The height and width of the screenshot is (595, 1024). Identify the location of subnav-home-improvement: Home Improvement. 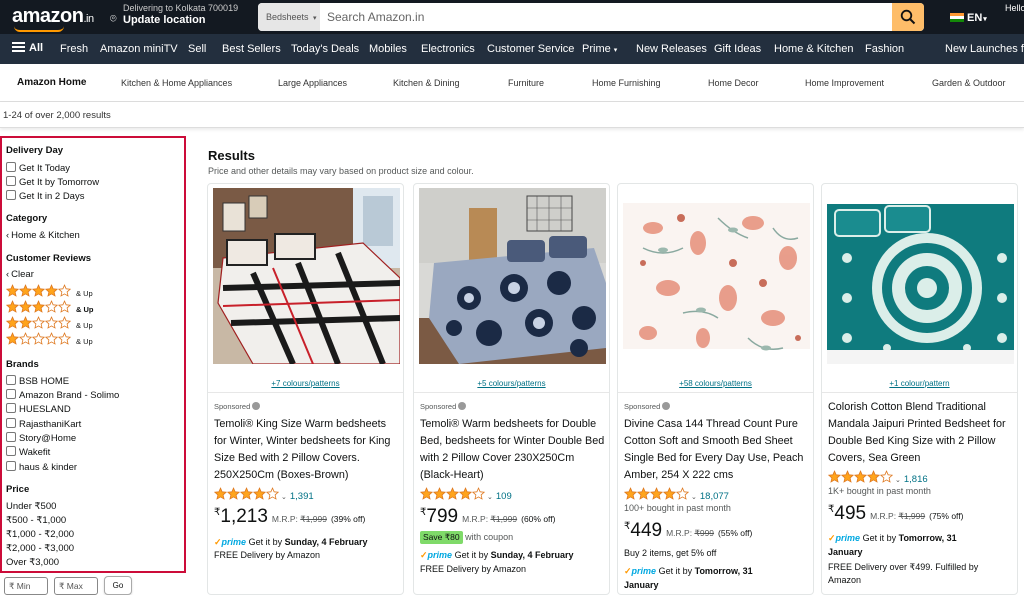
(844, 83).